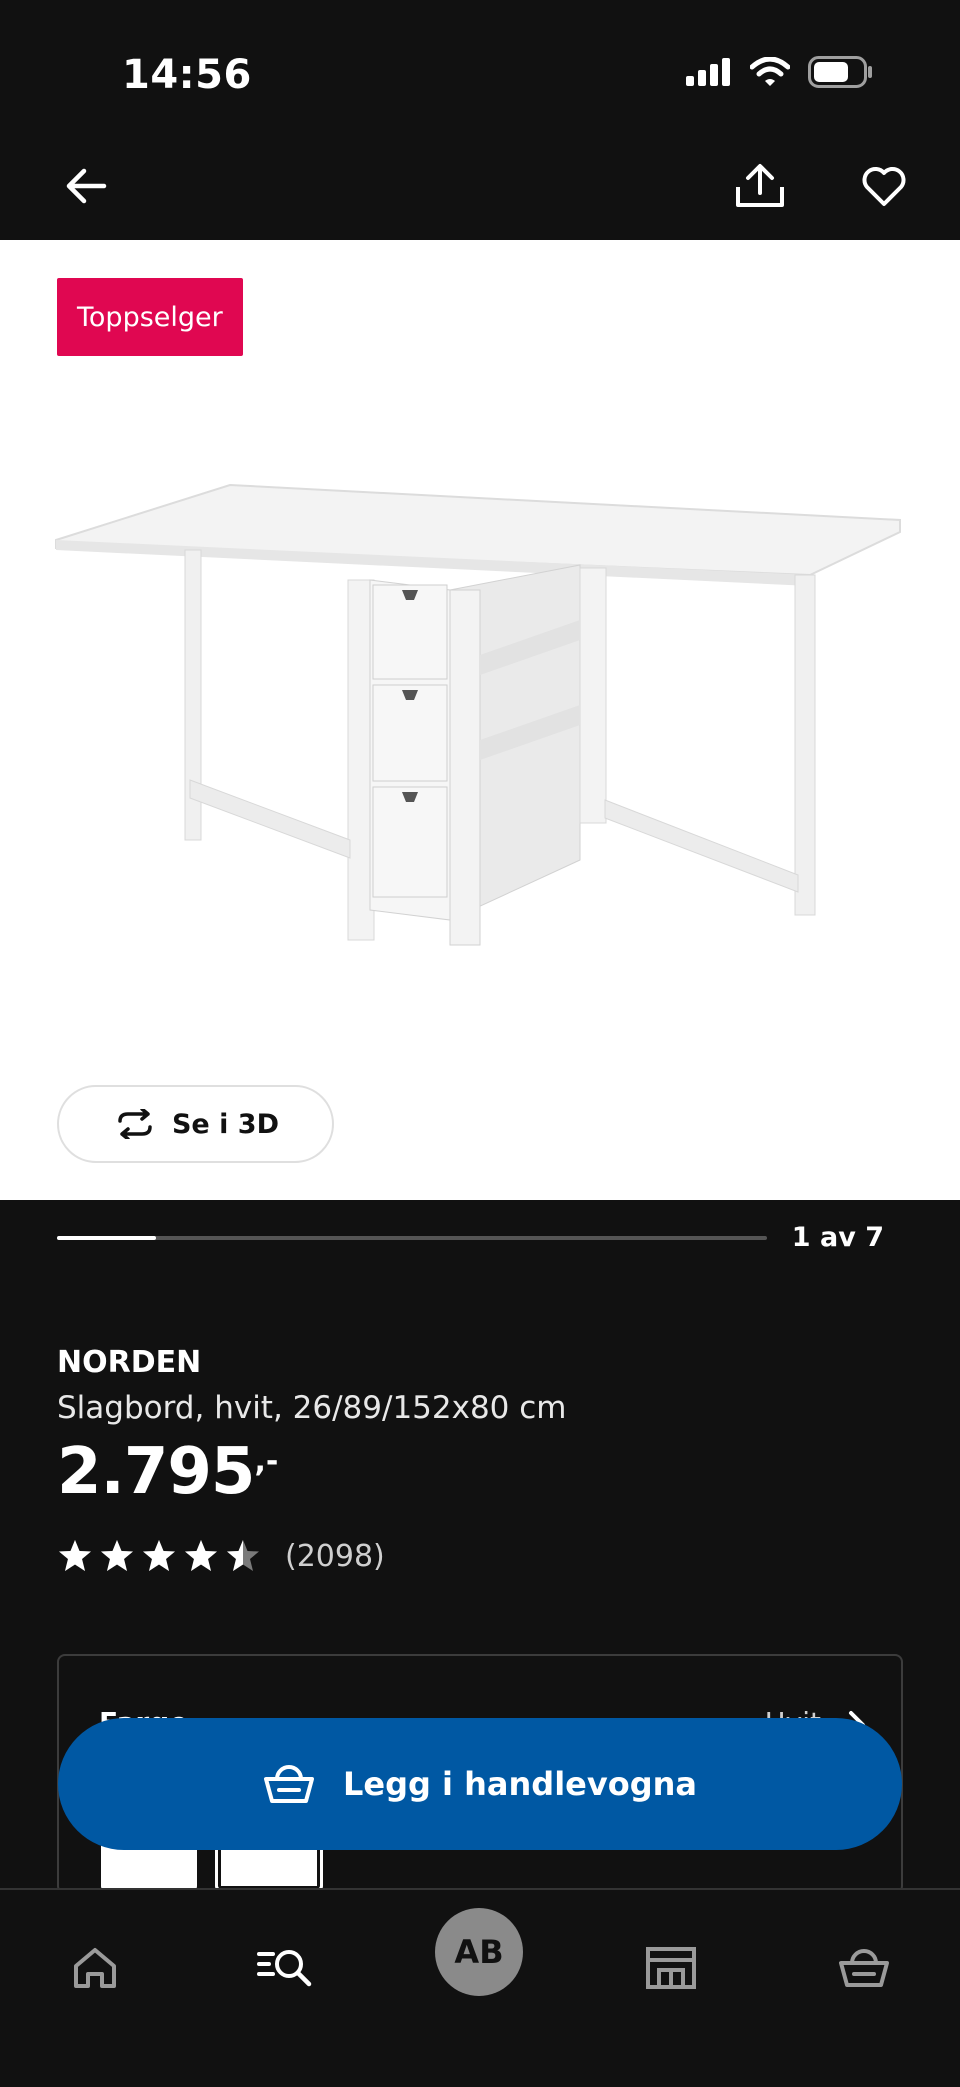 This screenshot has width=960, height=2087. What do you see at coordinates (187, 75) in the screenshot?
I see `status-time: 14:56` at bounding box center [187, 75].